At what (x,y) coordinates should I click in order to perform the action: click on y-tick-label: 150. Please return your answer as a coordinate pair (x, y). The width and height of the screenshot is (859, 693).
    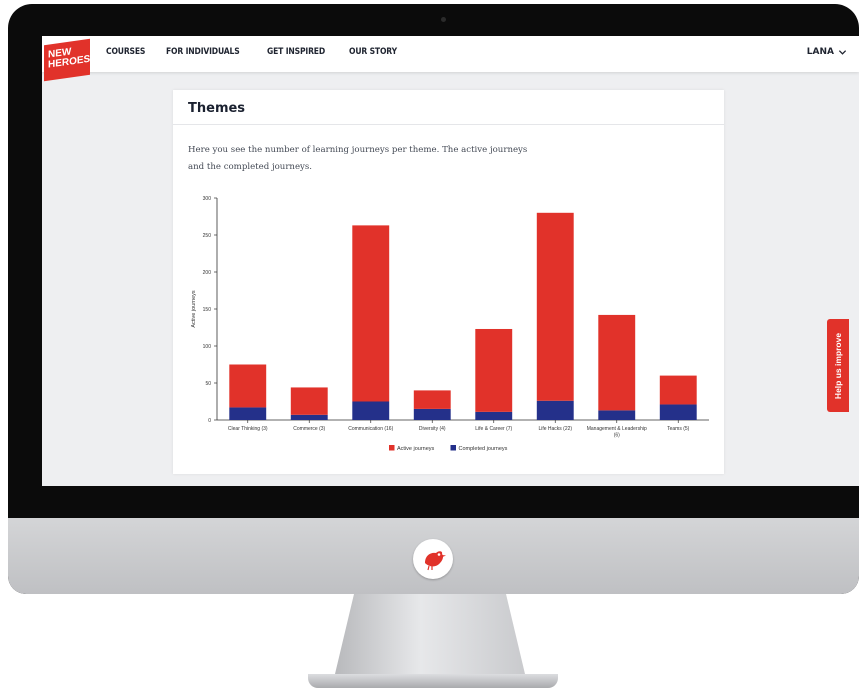
    Looking at the image, I should click on (207, 310).